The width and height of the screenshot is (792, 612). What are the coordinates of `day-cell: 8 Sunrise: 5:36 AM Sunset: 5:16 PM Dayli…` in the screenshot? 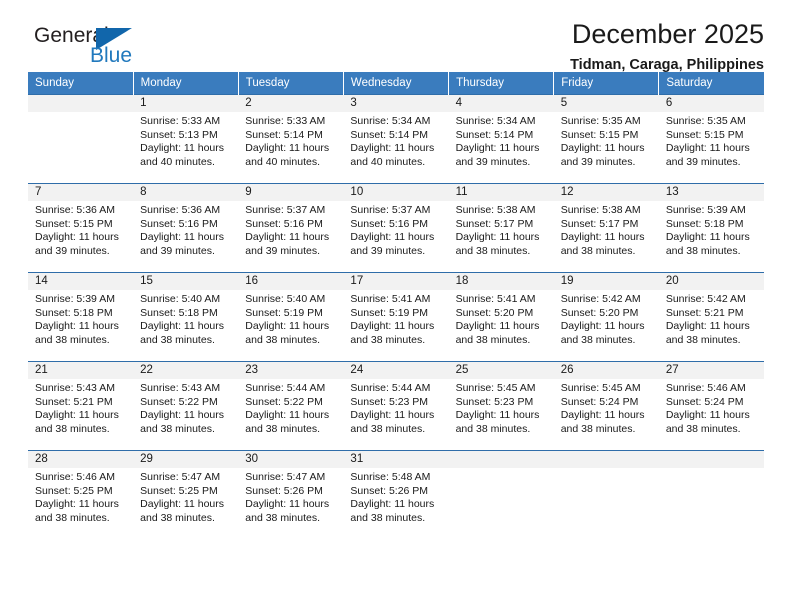 It's located at (186, 228).